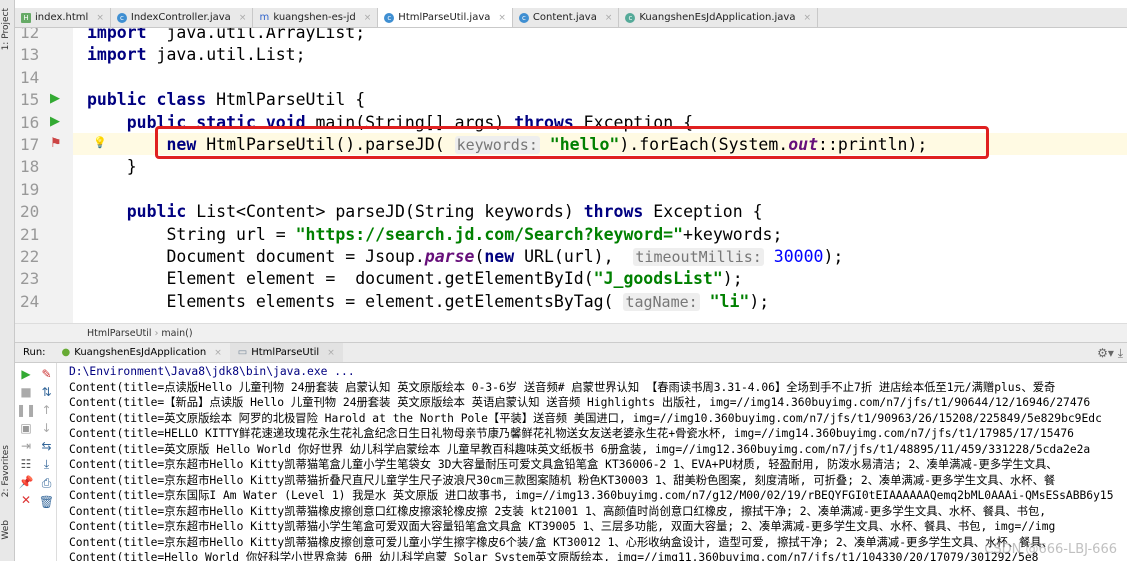 The image size is (1127, 561). I want to click on lightbulb-icon: 💡, so click(100, 142).